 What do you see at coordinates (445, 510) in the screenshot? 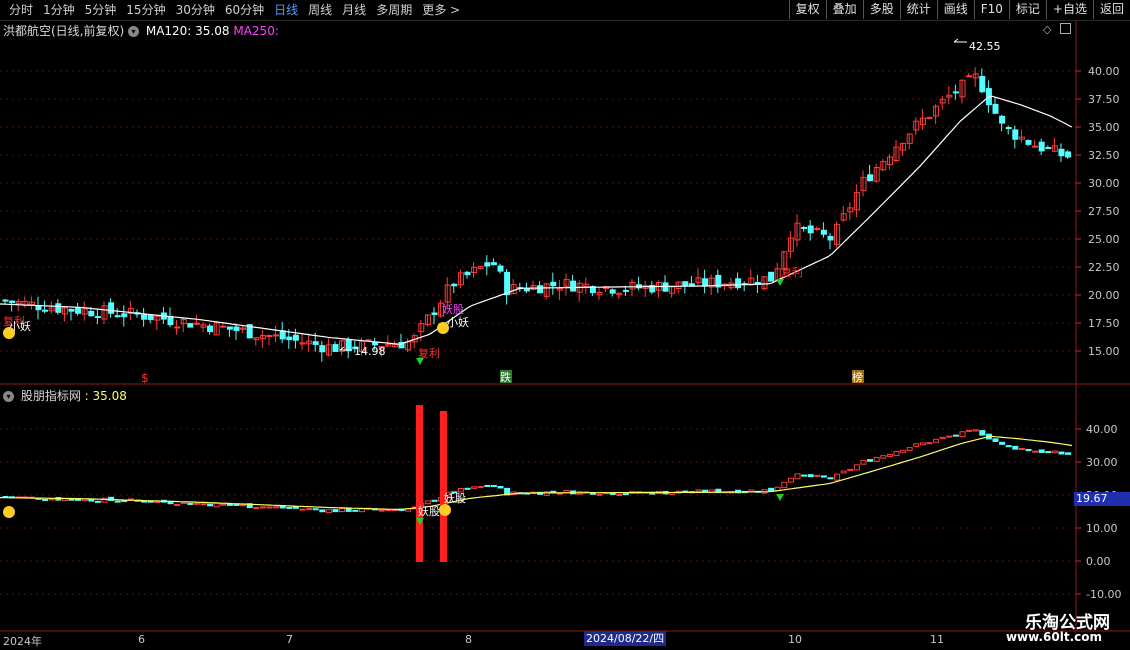
I see `smiley-icon` at bounding box center [445, 510].